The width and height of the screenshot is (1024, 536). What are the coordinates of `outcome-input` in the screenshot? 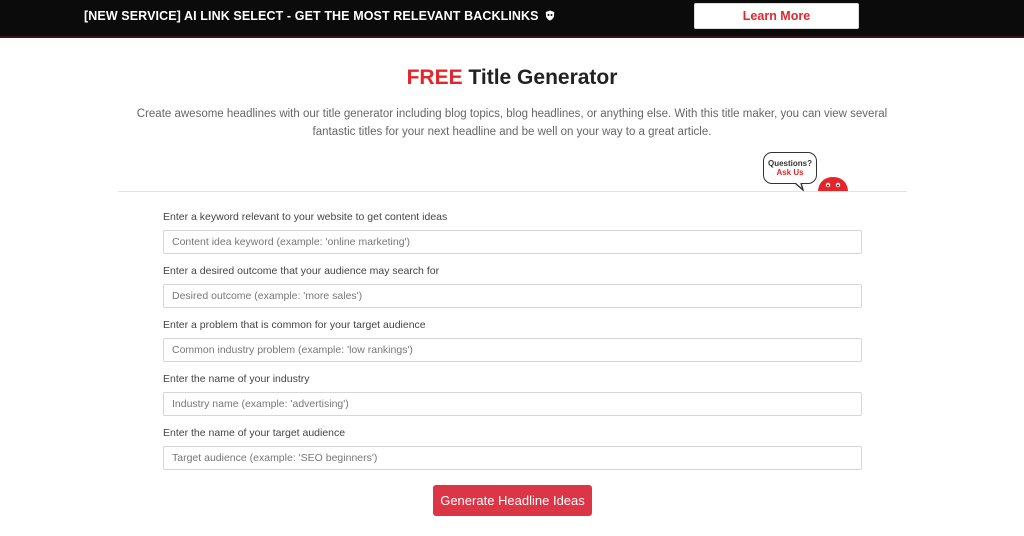 It's located at (512, 296).